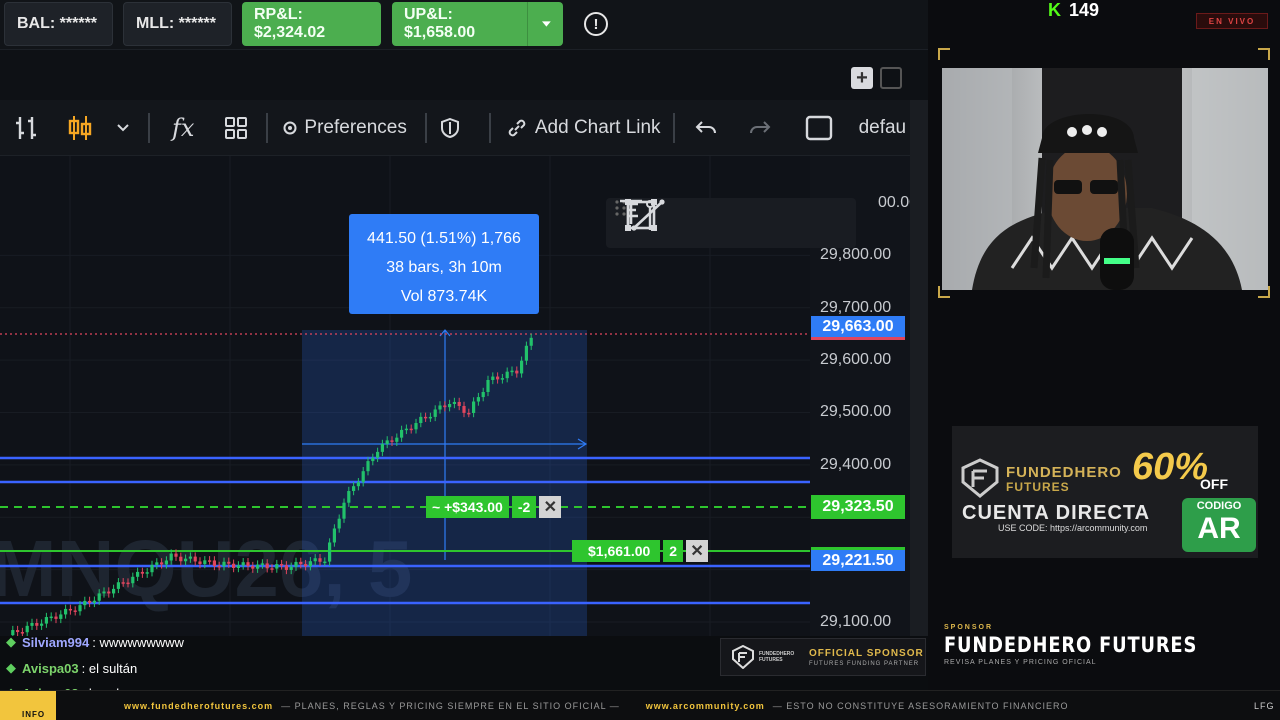  I want to click on pill-divider, so click(528, 24).